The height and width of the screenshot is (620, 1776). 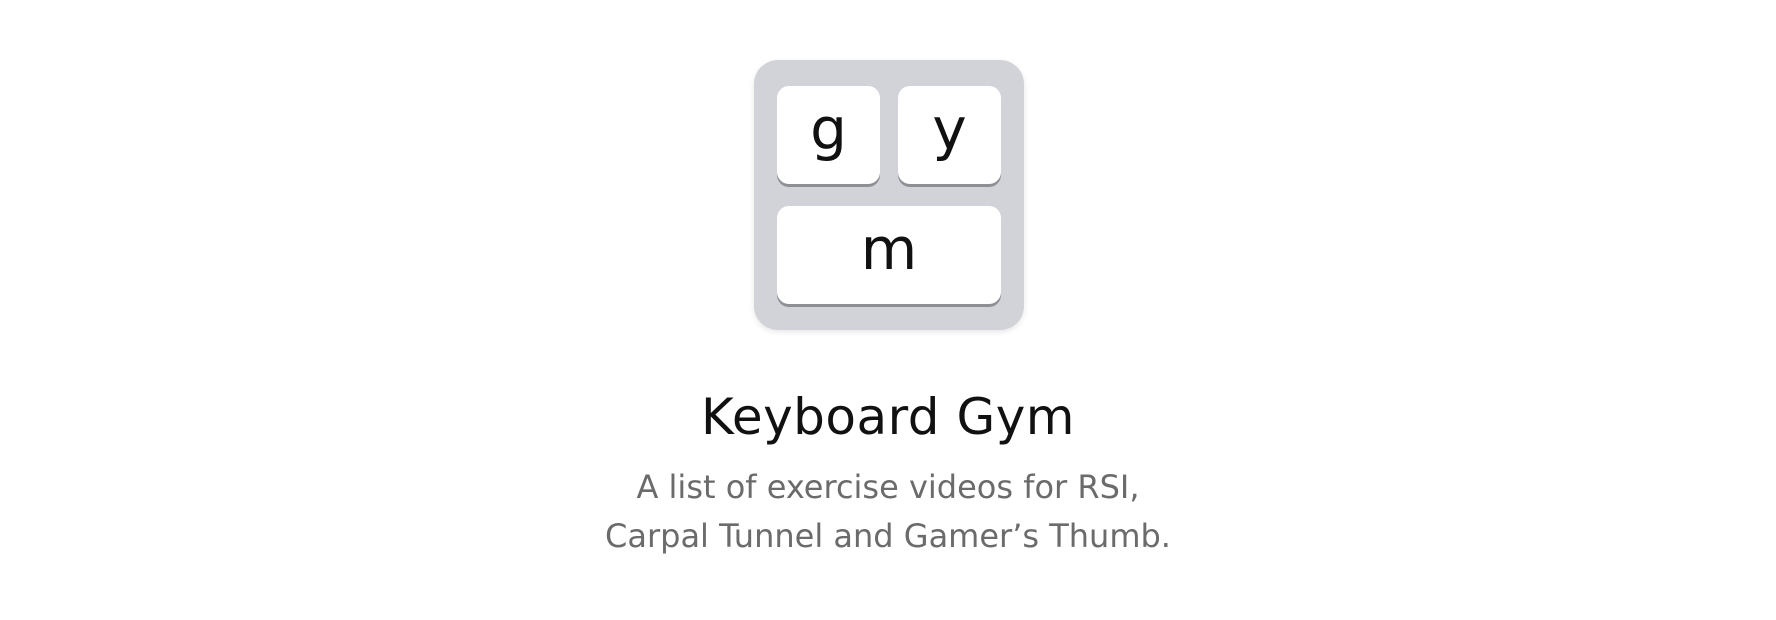 I want to click on keycap-m: m, so click(x=889, y=255).